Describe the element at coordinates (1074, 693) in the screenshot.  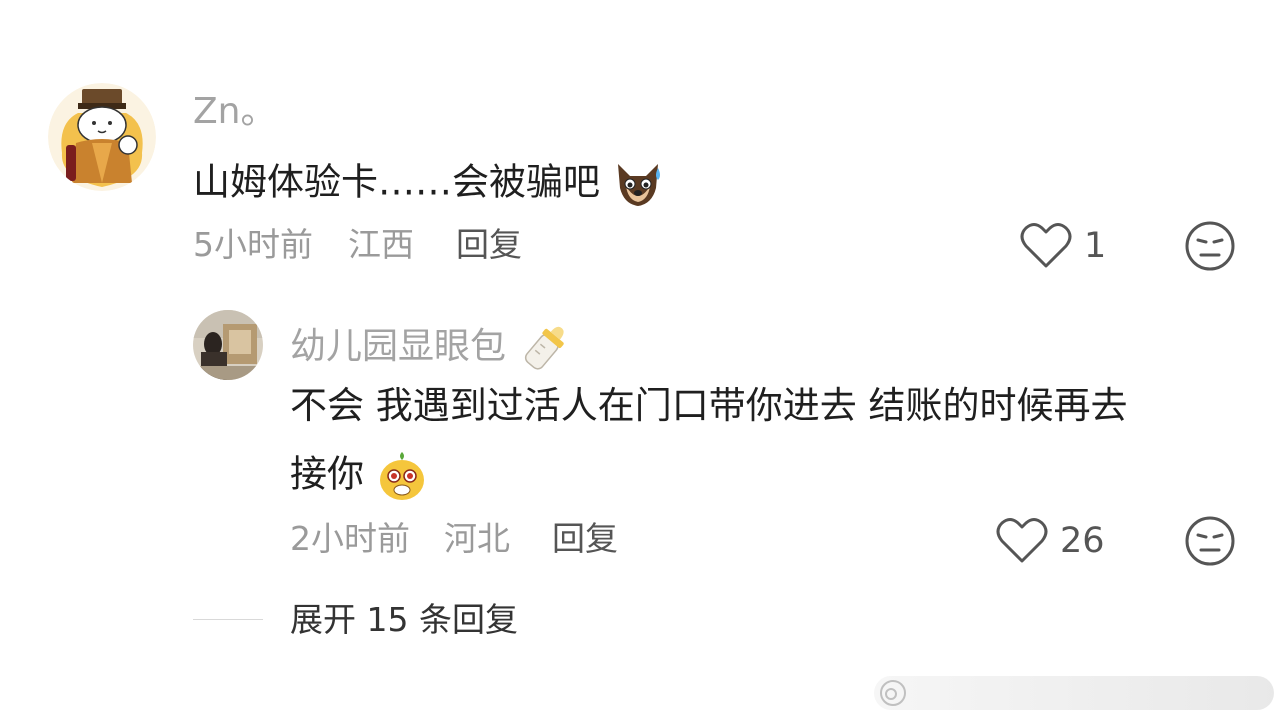
I see `watermark` at that location.